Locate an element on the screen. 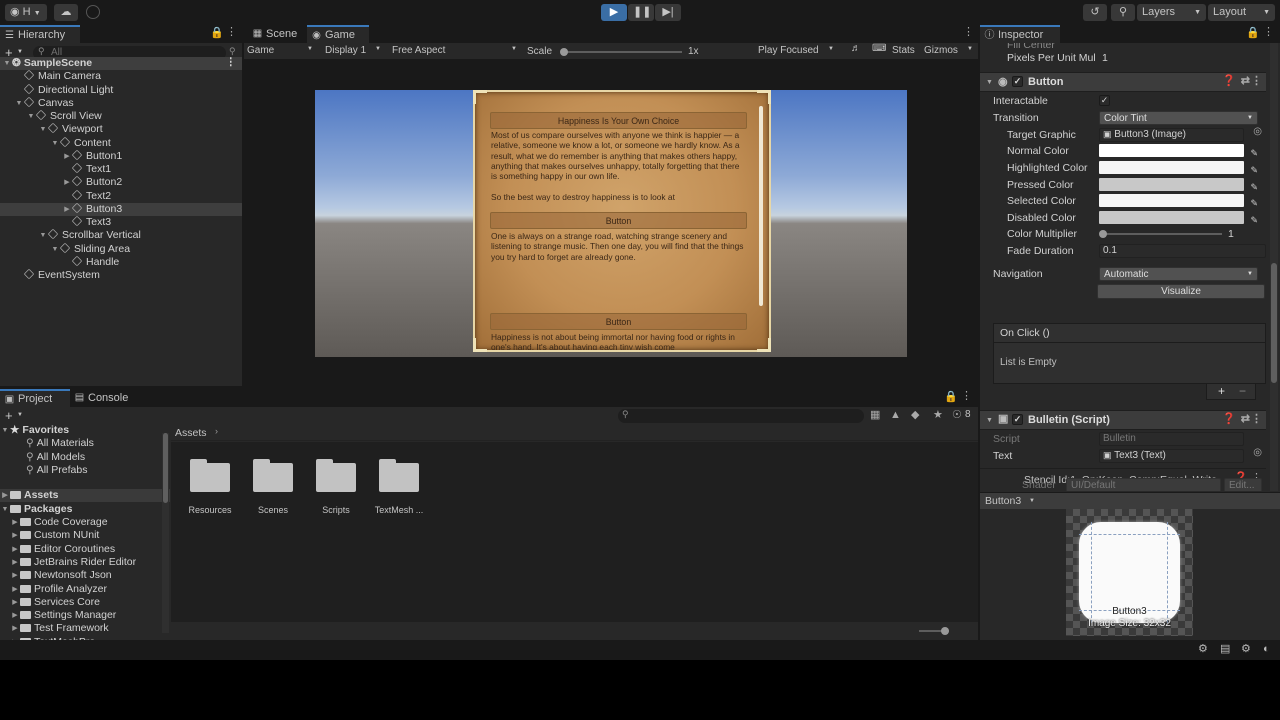 The height and width of the screenshot is (720, 1280). package-item: ▶ JetBrains Rider Editor is located at coordinates (85, 562).